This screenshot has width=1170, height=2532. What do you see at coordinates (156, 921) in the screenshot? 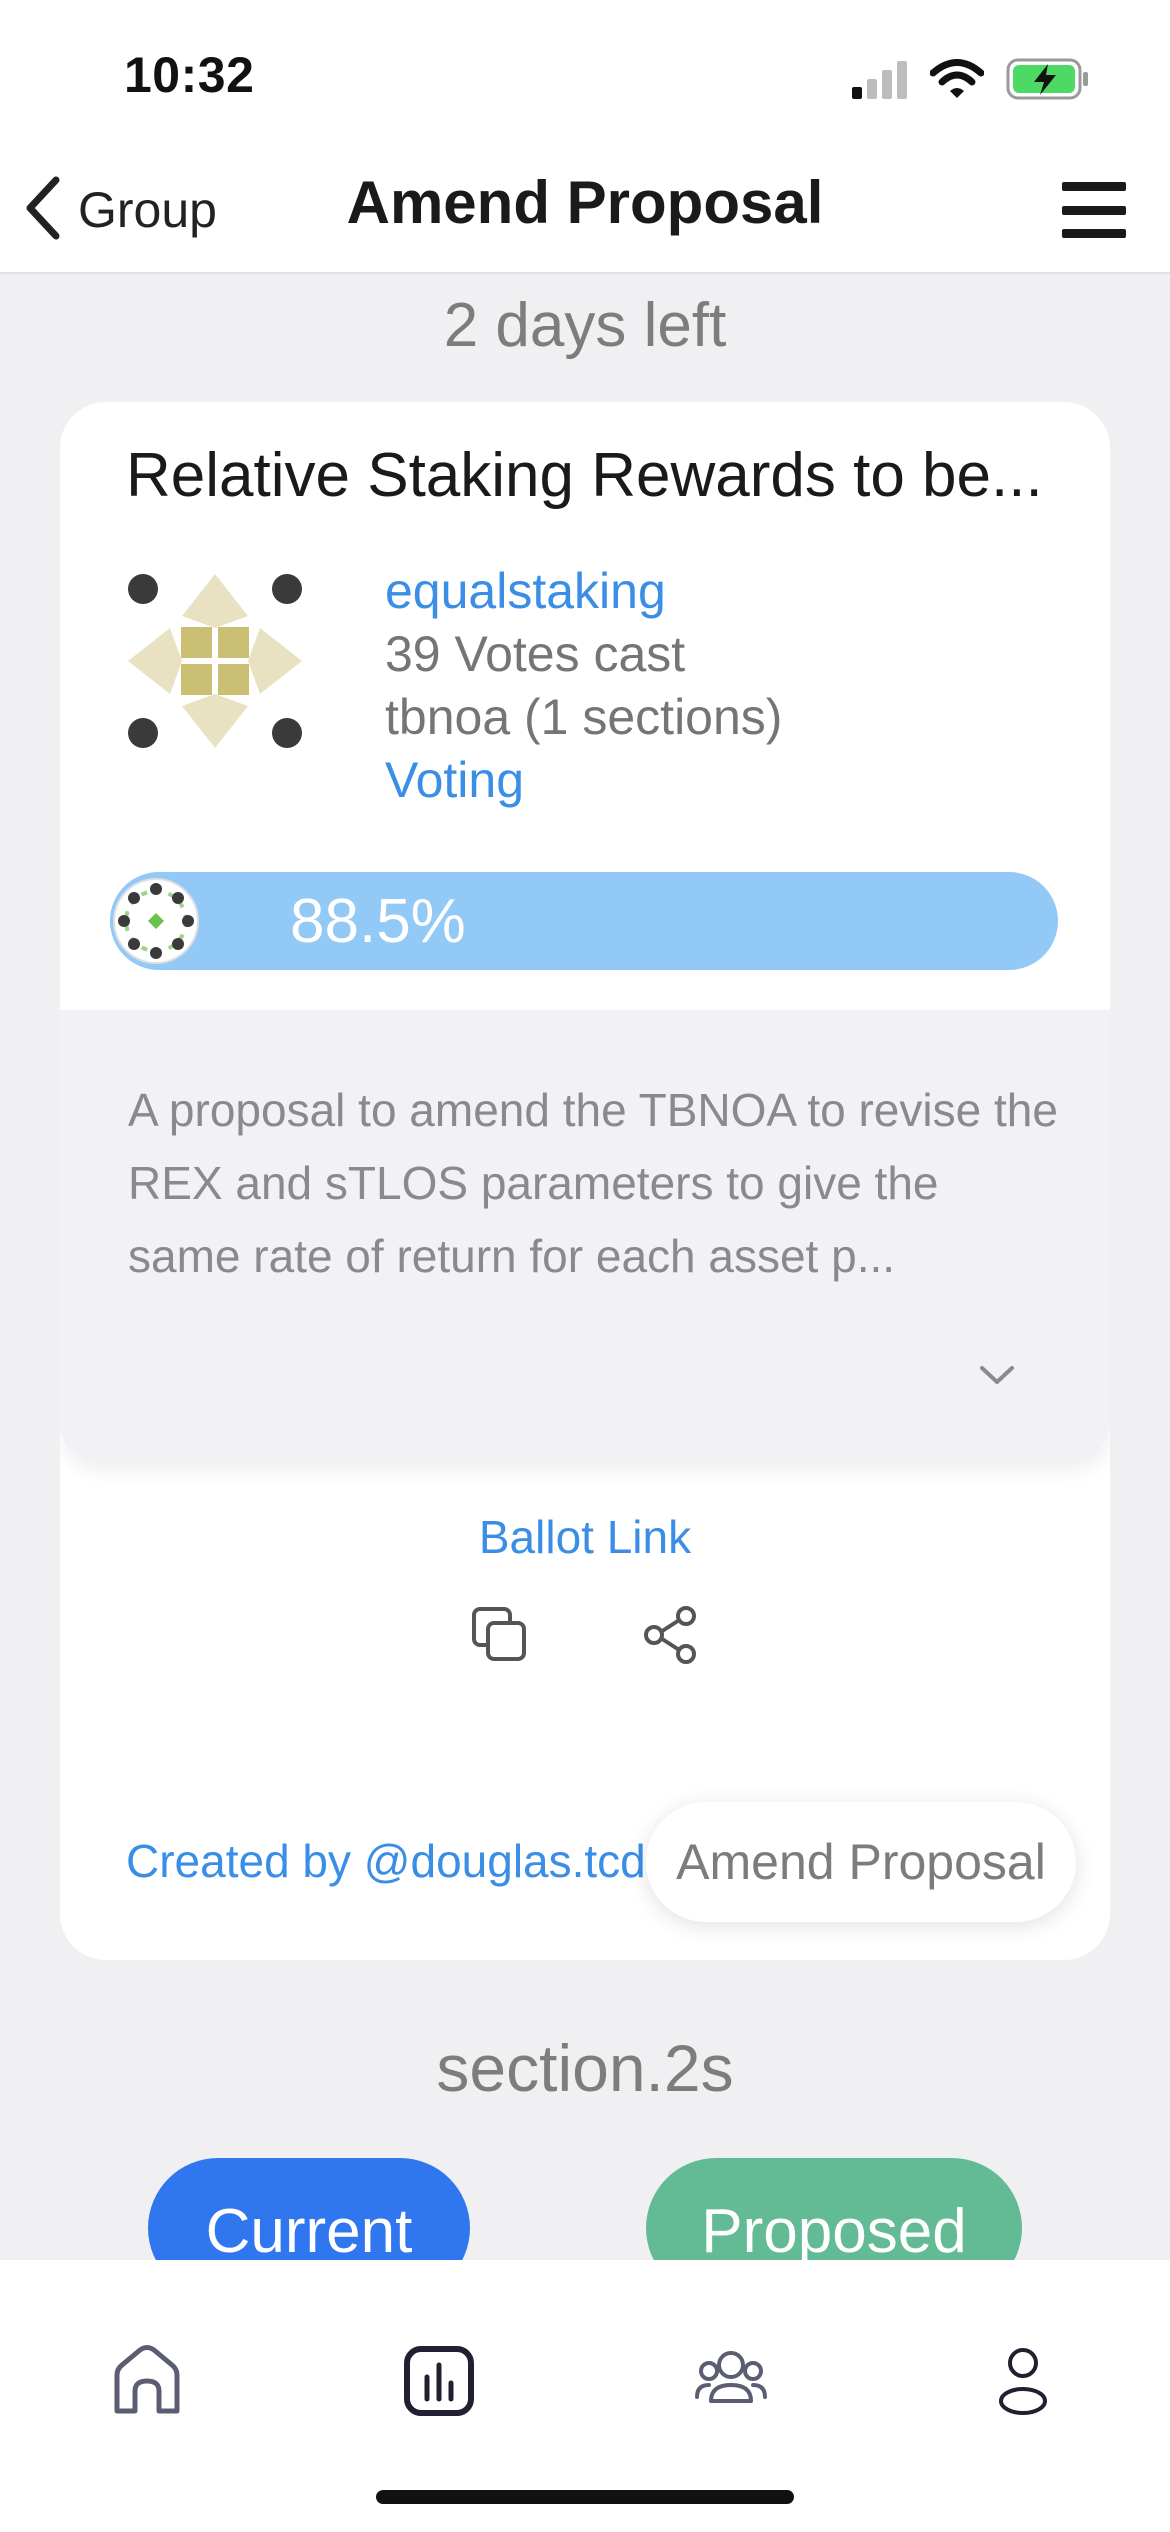
I see `vote-wheel-icon` at bounding box center [156, 921].